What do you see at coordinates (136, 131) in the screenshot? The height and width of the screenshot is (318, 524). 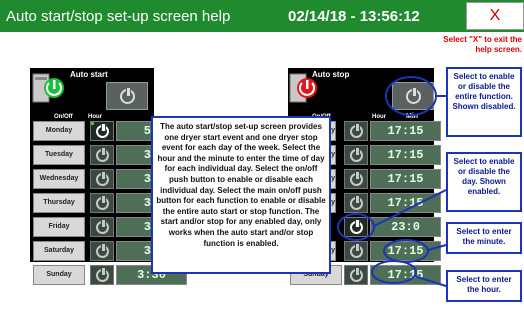 I see `start-monday-time: 5` at bounding box center [136, 131].